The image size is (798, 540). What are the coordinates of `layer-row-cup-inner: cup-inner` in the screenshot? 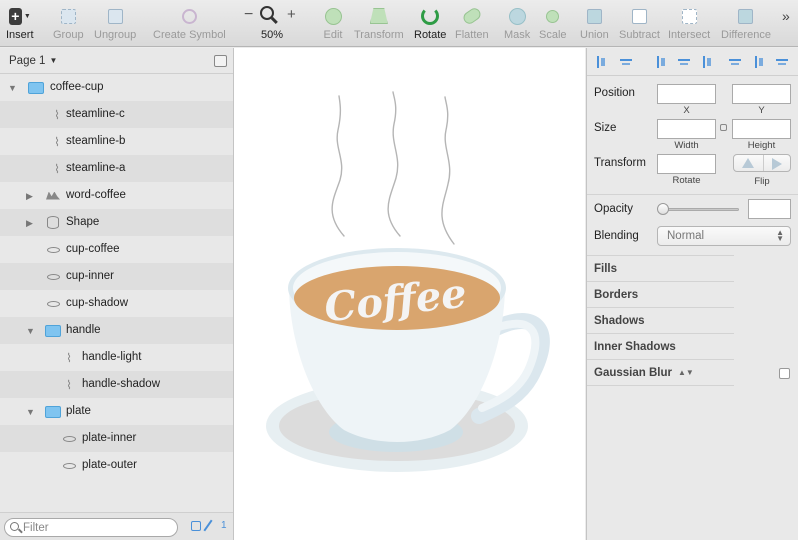 It's located at (116, 276).